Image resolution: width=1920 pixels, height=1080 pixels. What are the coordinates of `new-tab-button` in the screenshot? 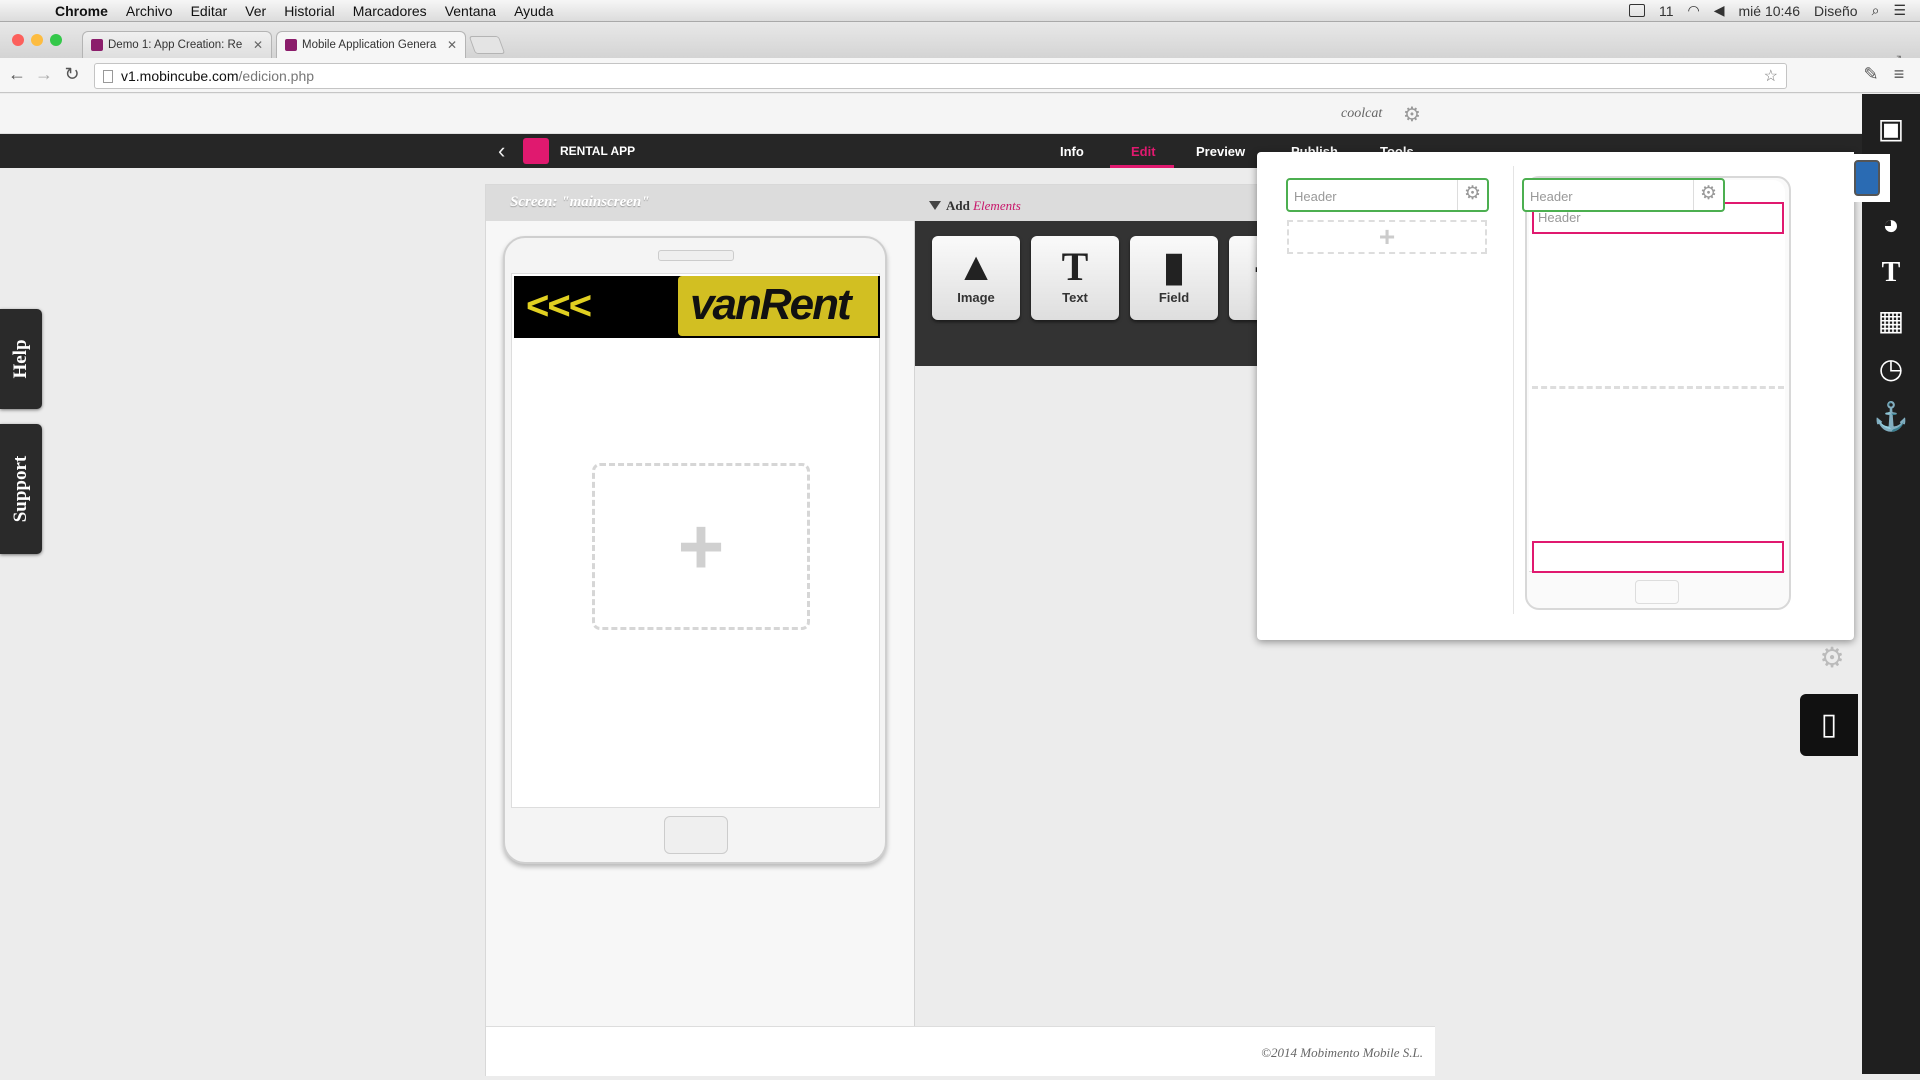 It's located at (487, 45).